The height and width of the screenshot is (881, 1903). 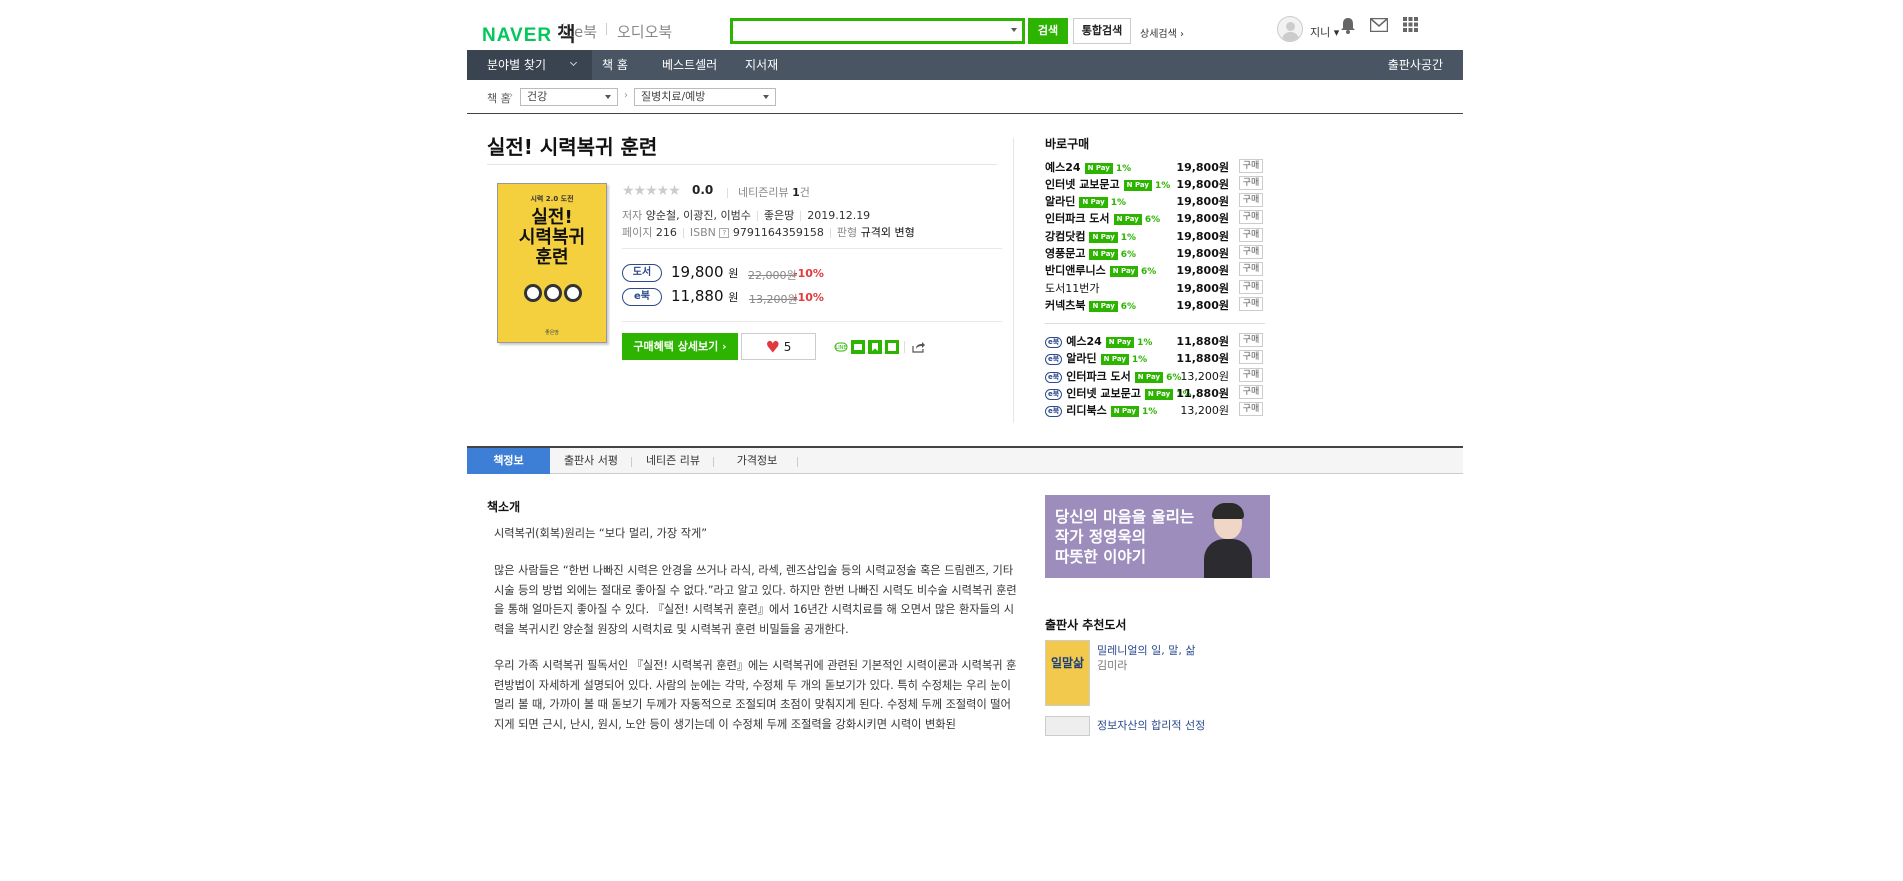 What do you see at coordinates (1155, 201) in the screenshot?
I see `store-row: 알라딘 N Pay 1% 19,800원 구매` at bounding box center [1155, 201].